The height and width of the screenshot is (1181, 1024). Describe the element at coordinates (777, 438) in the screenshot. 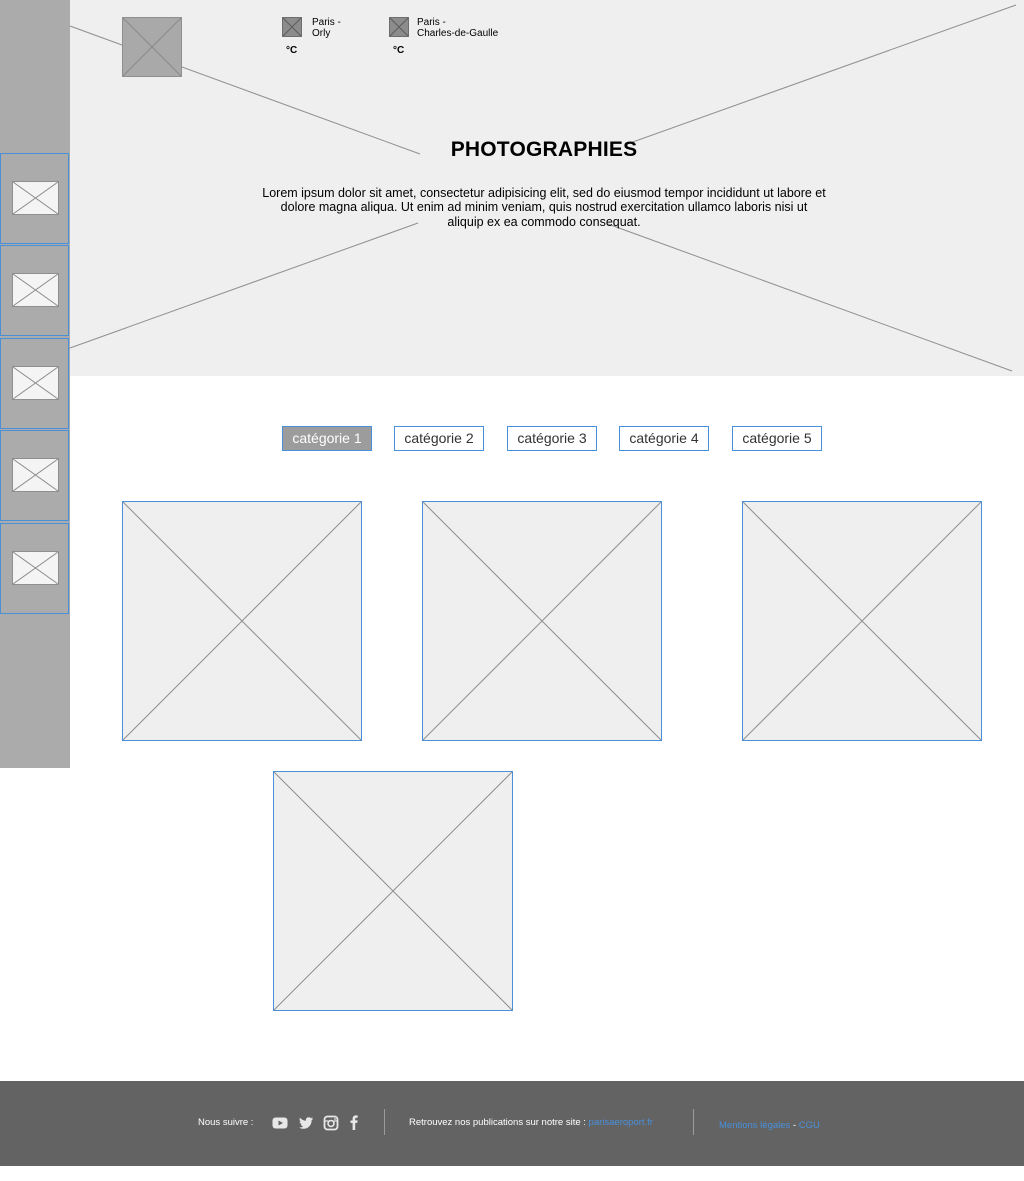

I see `tab-category-5: catégorie 5` at that location.